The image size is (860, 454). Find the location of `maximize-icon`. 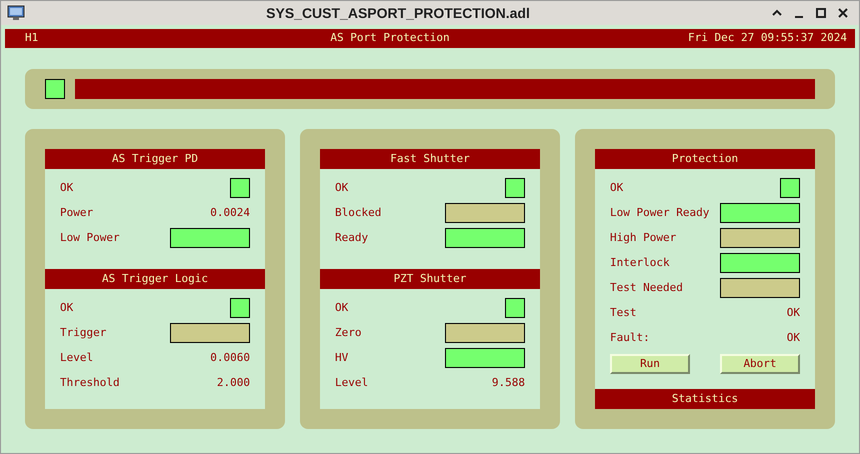

maximize-icon is located at coordinates (821, 13).